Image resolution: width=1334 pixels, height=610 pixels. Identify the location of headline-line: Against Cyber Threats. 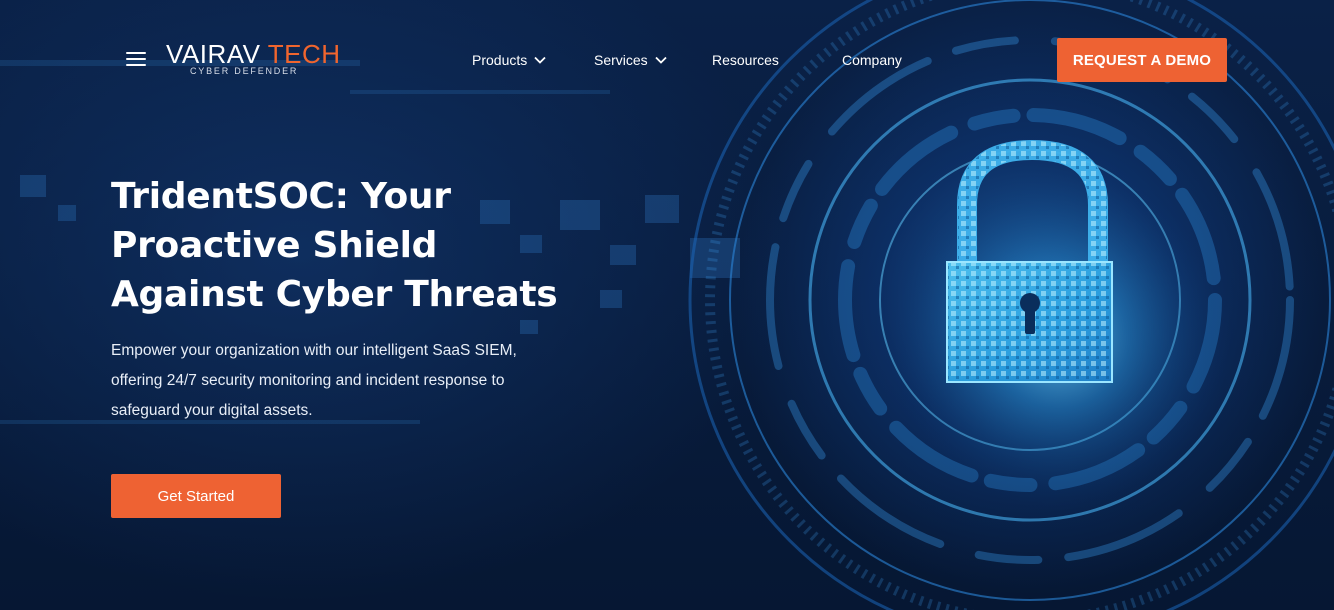
(334, 294).